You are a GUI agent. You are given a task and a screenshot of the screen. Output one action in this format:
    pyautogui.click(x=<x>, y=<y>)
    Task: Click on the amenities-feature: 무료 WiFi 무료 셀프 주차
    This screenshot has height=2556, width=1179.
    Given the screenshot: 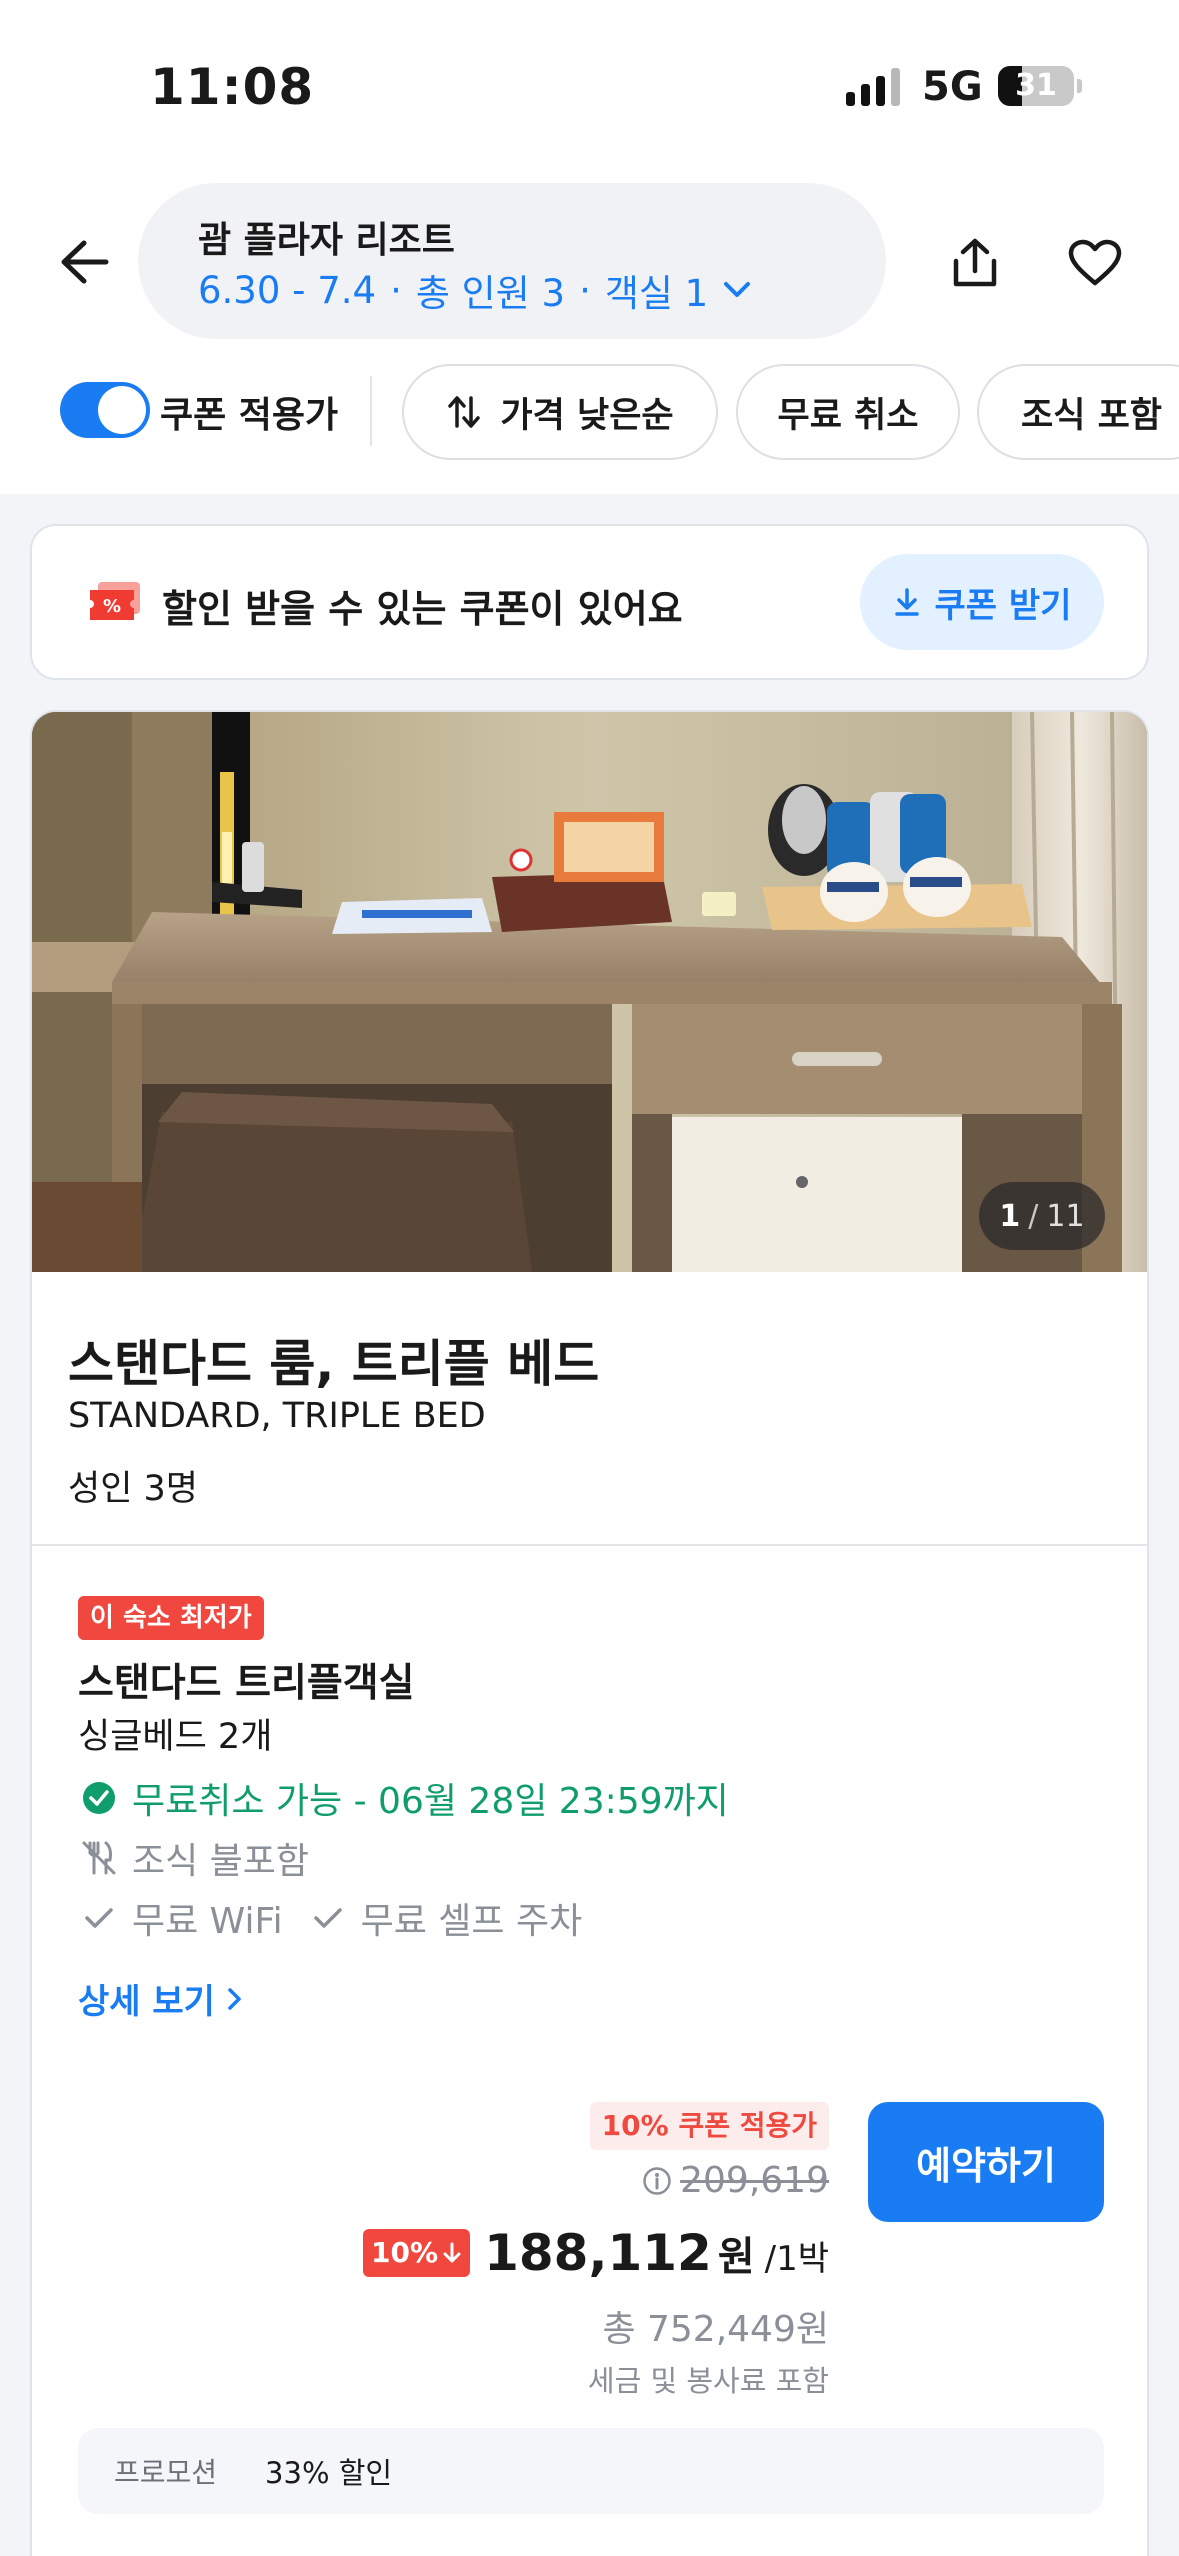 What is the action you would take?
    pyautogui.click(x=330, y=1918)
    